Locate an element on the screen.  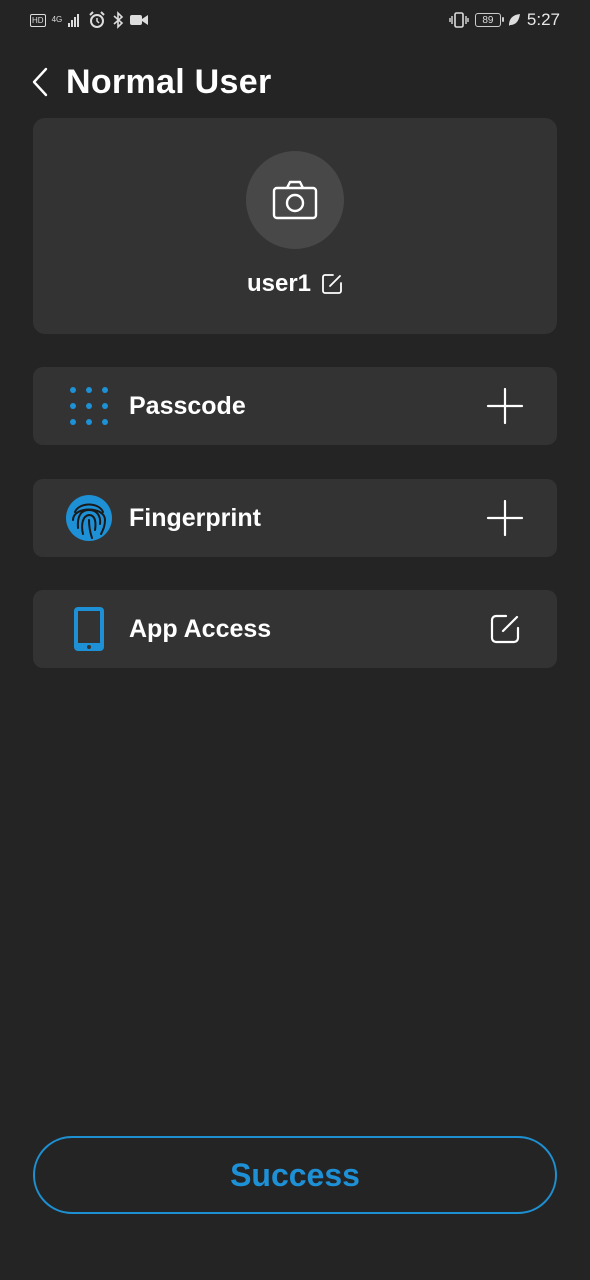
back-button is located at coordinates (44, 82).